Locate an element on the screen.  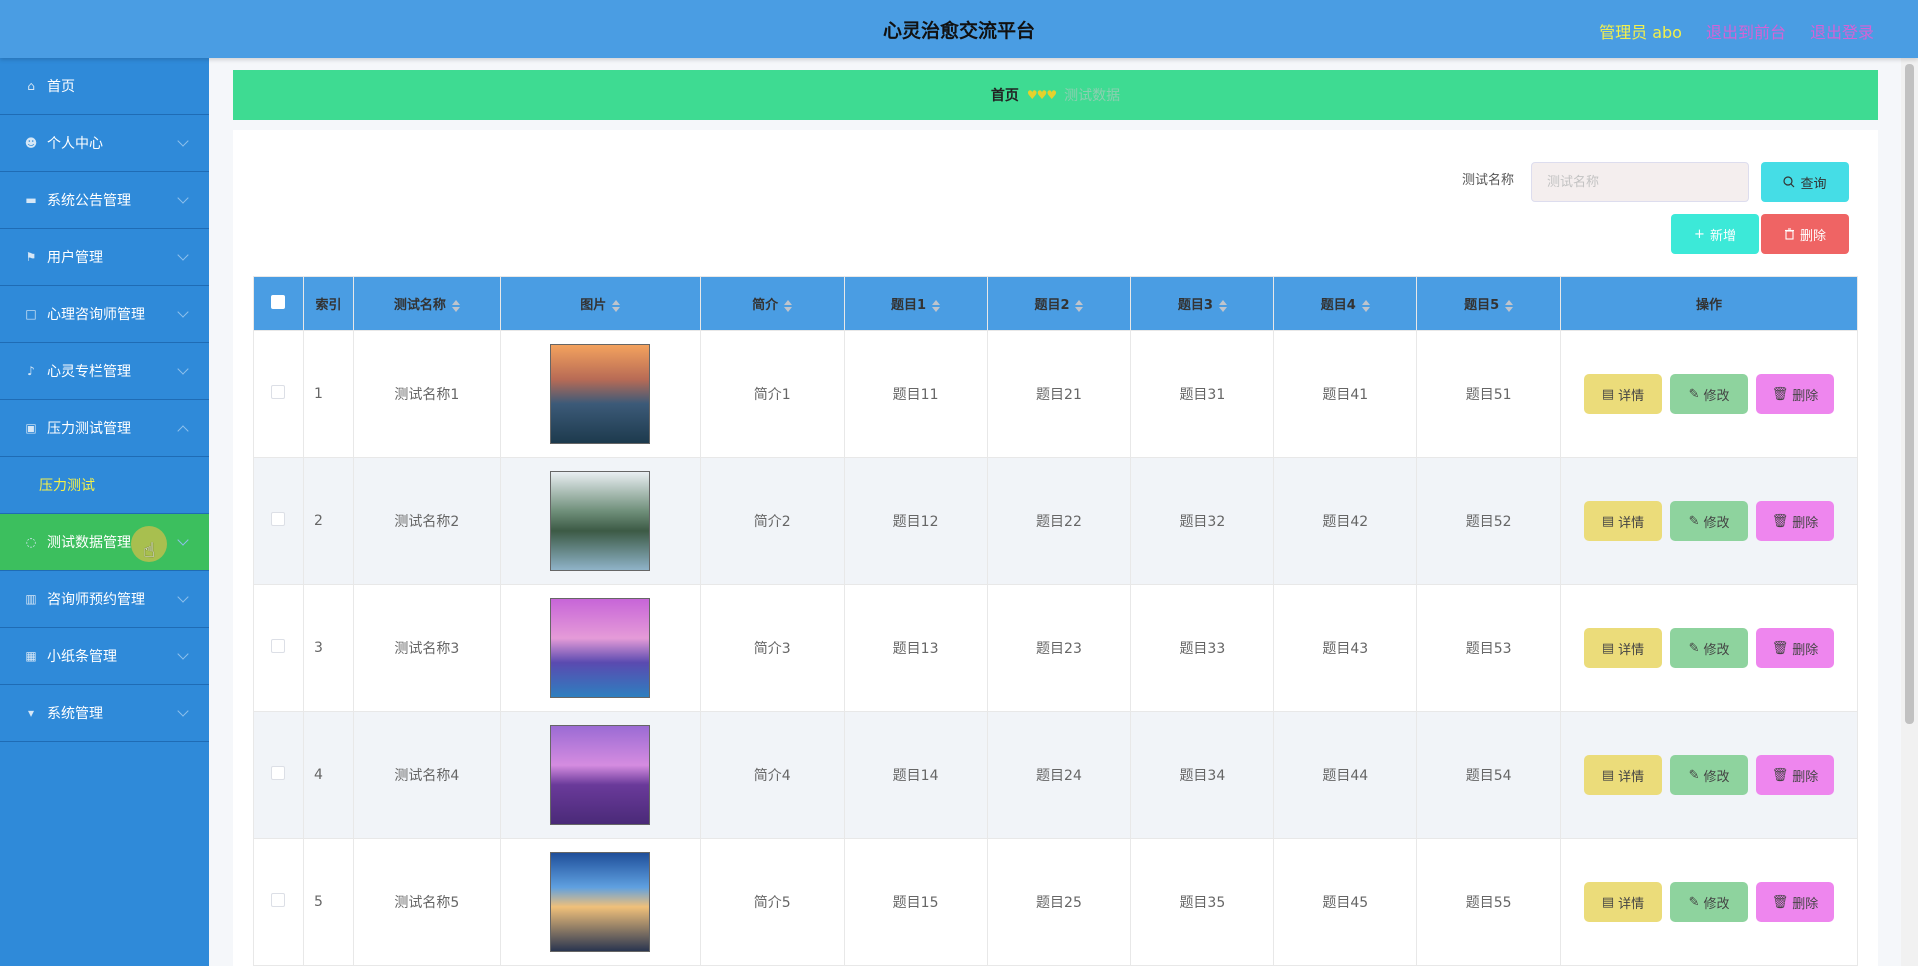
home-icon: ⌂ is located at coordinates (31, 86).